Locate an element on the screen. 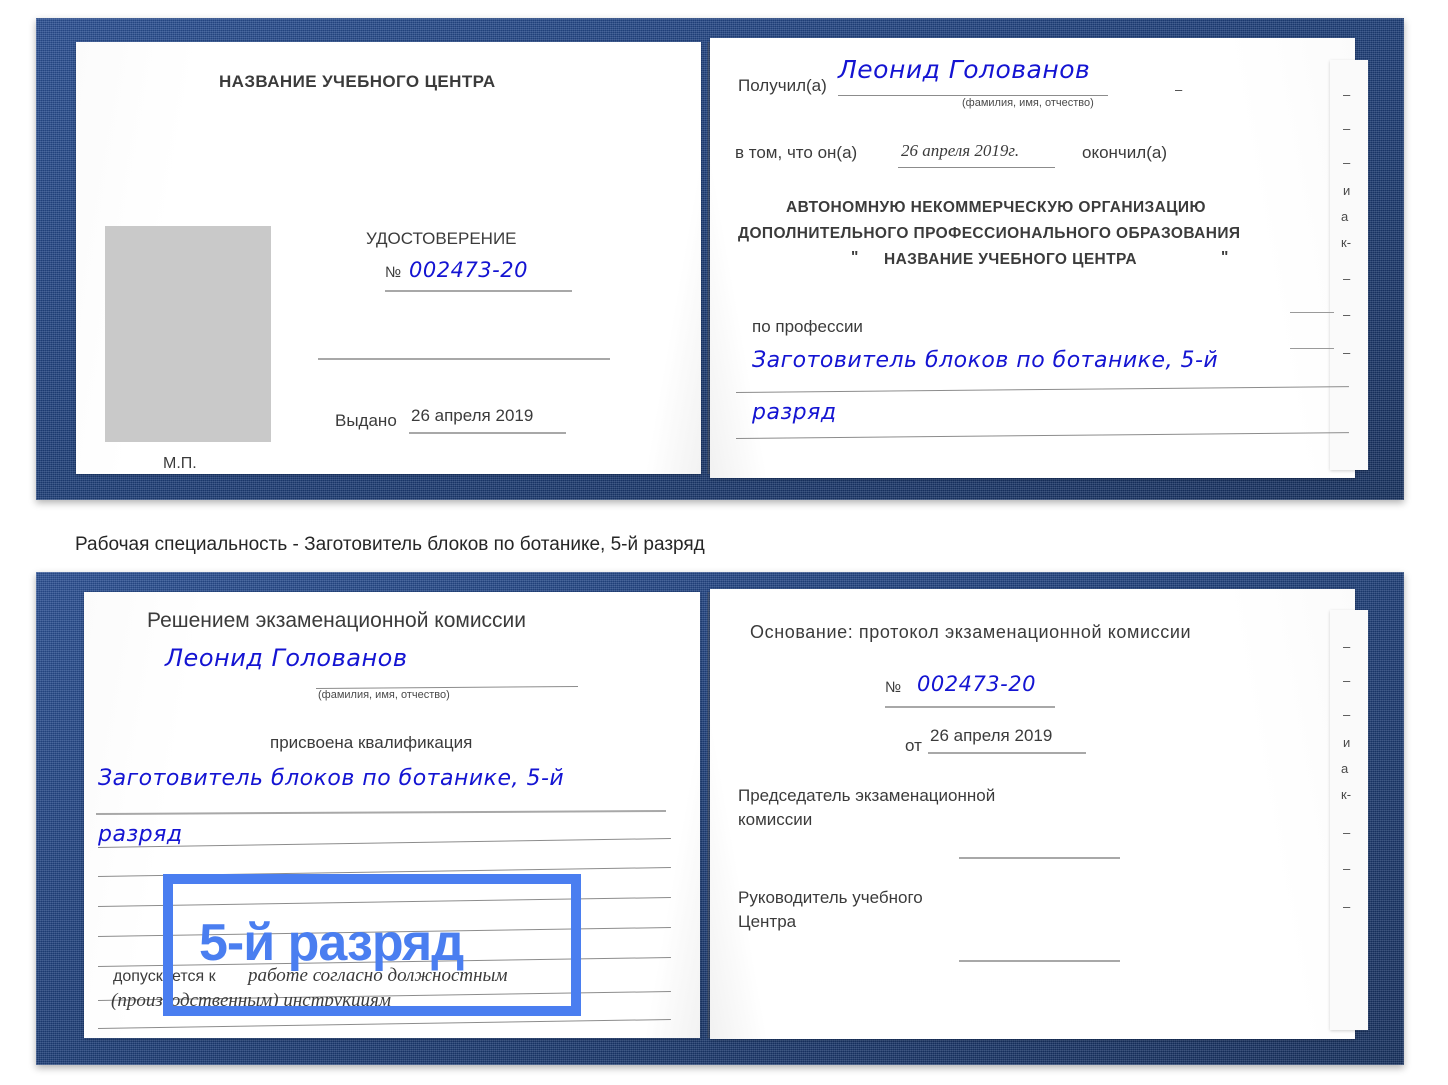 This screenshot has height=1085, width=1448. head-signature-line is located at coordinates (1039, 961).